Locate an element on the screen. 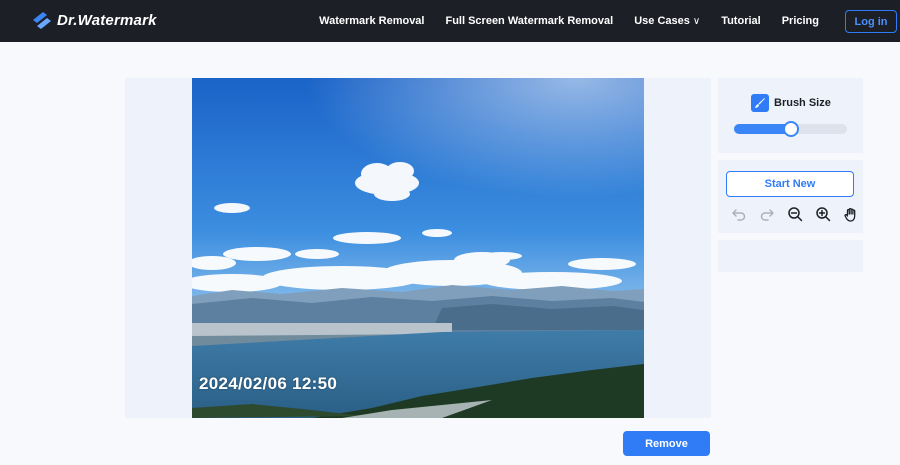 This screenshot has height=465, width=900. chevron-down-icon: ∨ is located at coordinates (696, 21).